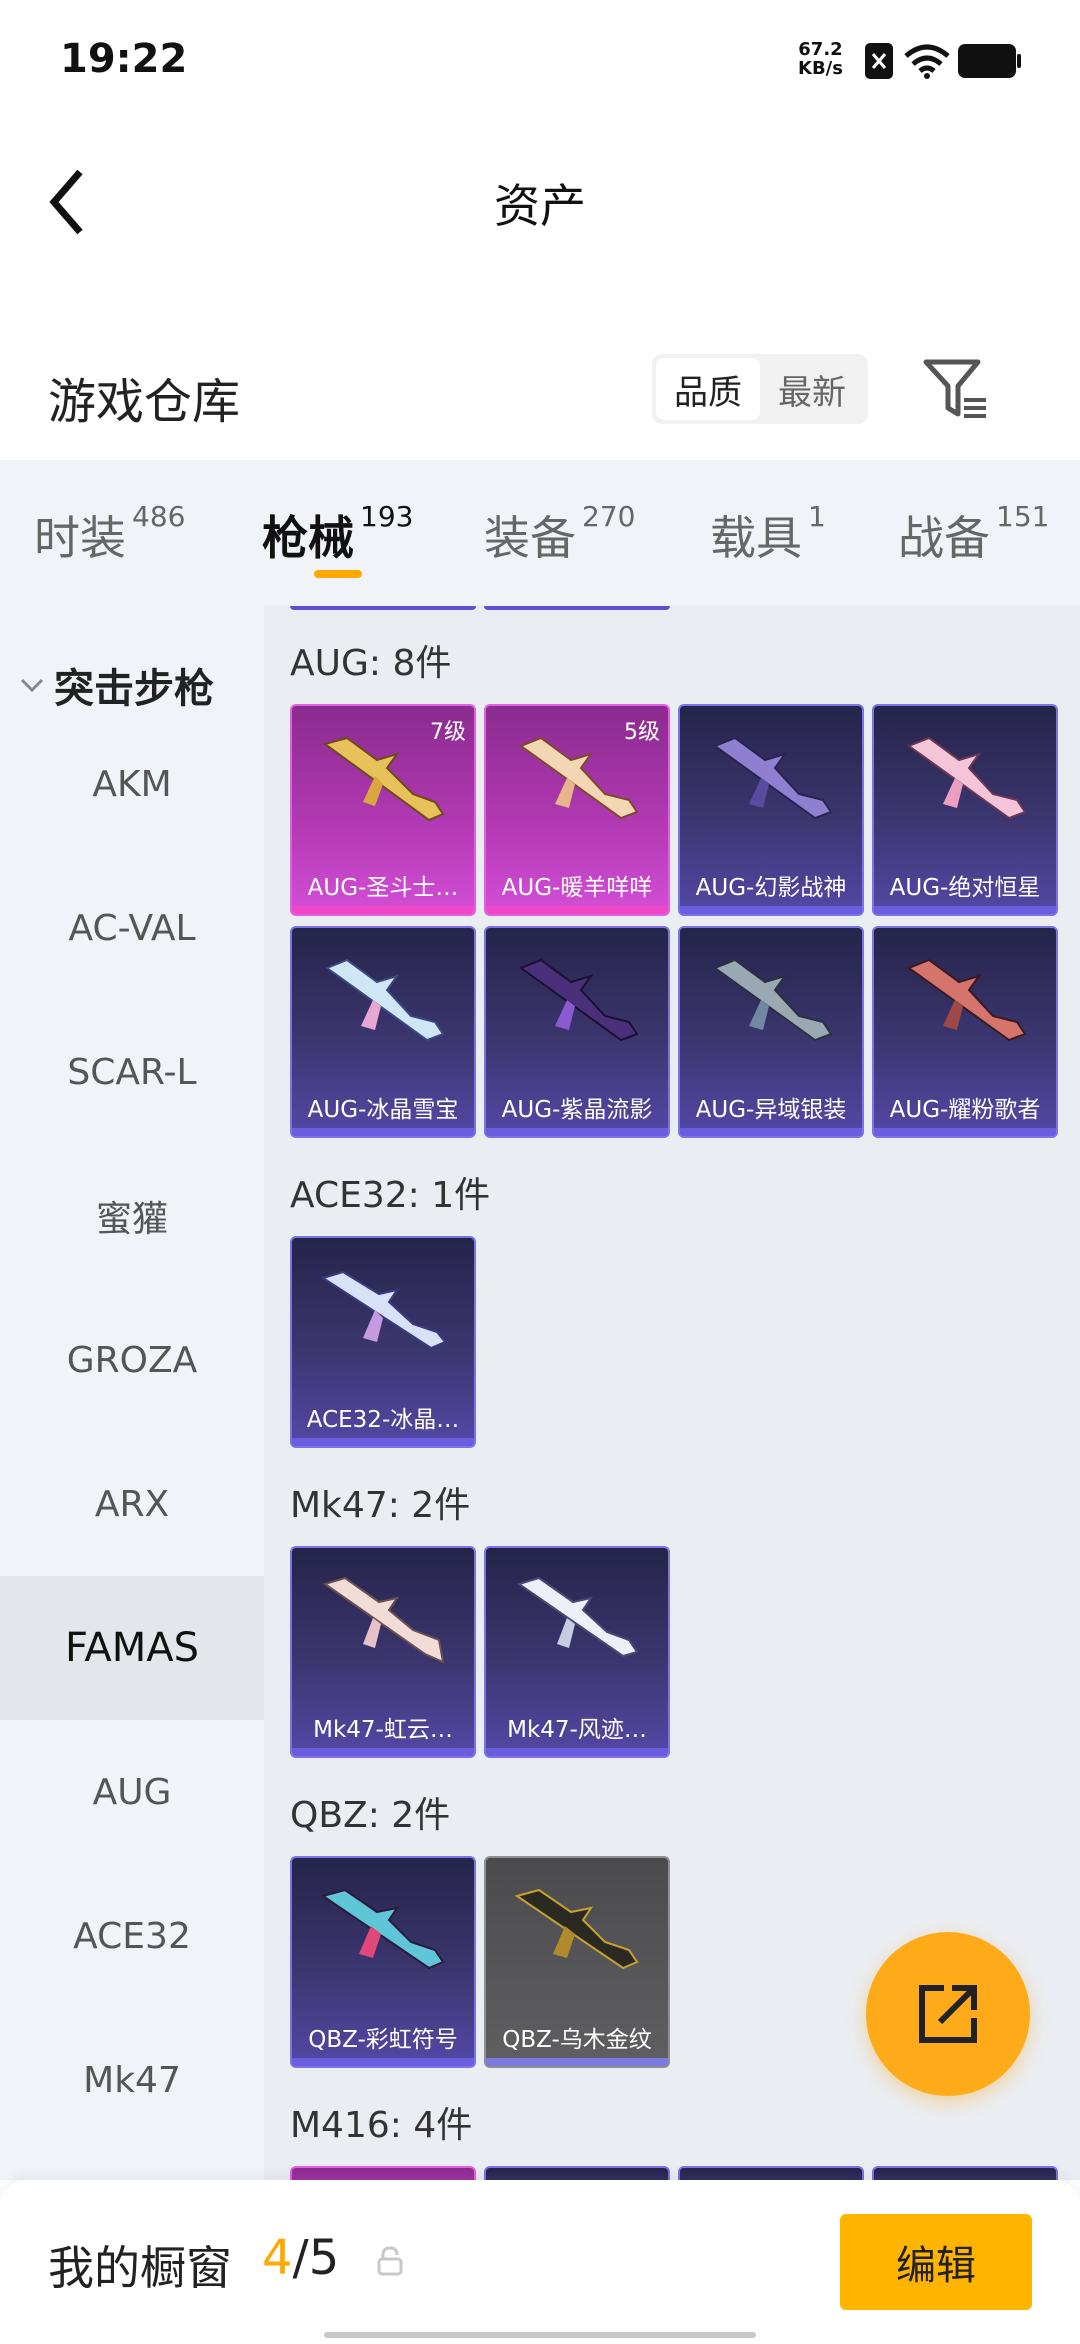 Image resolution: width=1080 pixels, height=2344 pixels. I want to click on tab-equipment: 装备 270, so click(560, 534).